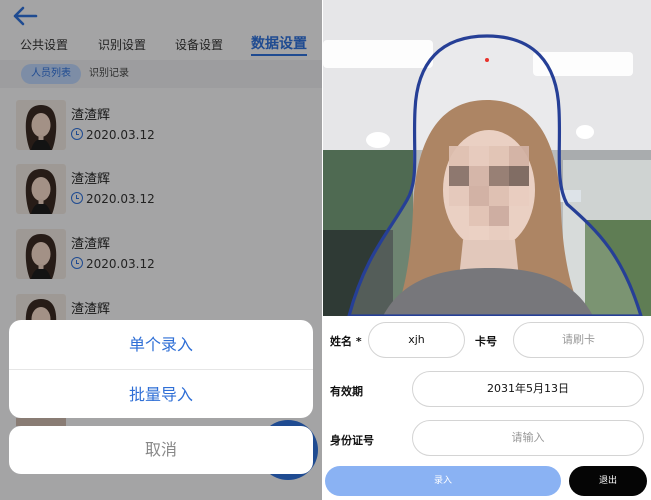  What do you see at coordinates (486, 341) in the screenshot?
I see `card-label: 卡号` at bounding box center [486, 341].